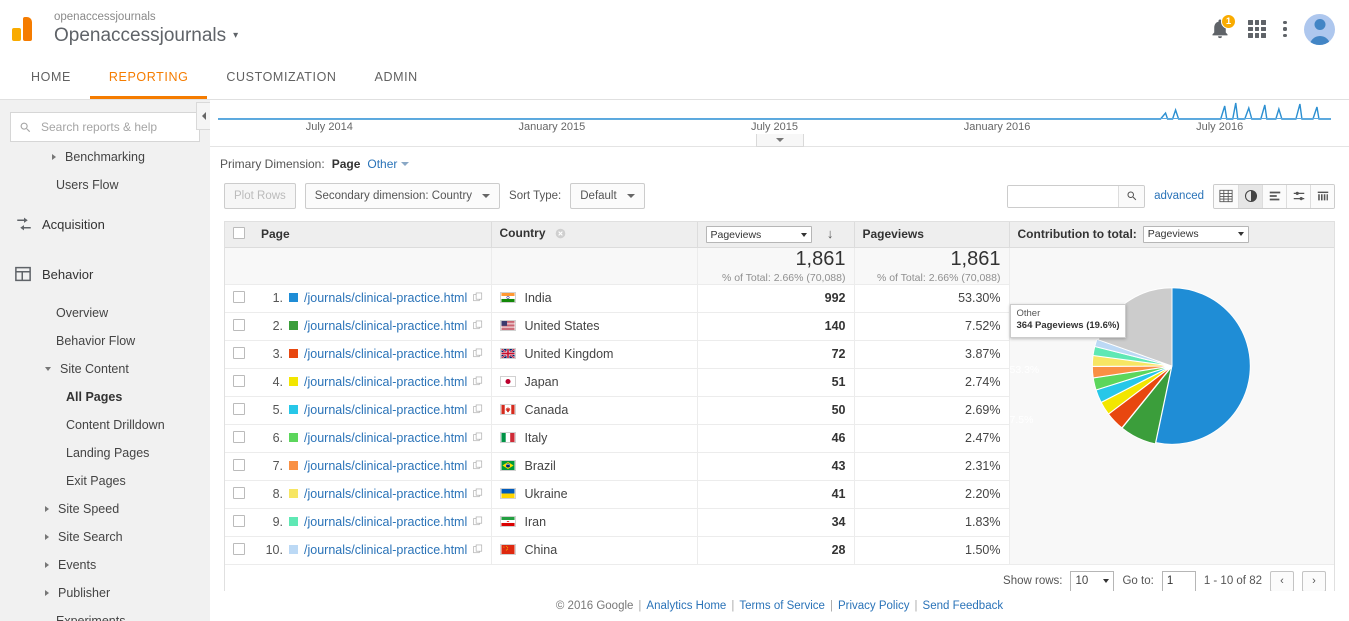 This screenshot has width=1349, height=621. What do you see at coordinates (1274, 196) in the screenshot?
I see `performance-view-icon` at bounding box center [1274, 196].